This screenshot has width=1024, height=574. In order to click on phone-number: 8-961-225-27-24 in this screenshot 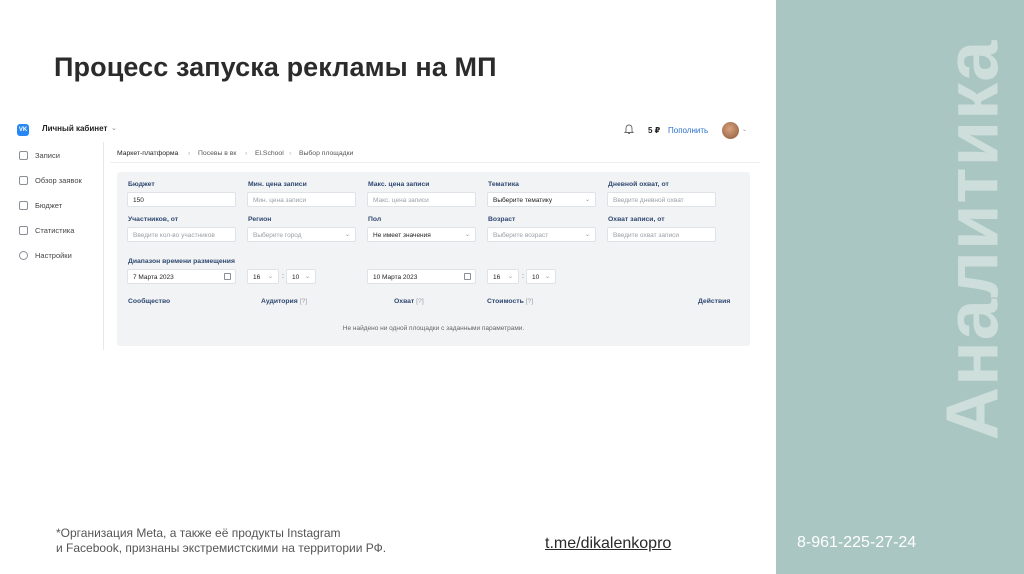, I will do `click(857, 542)`.